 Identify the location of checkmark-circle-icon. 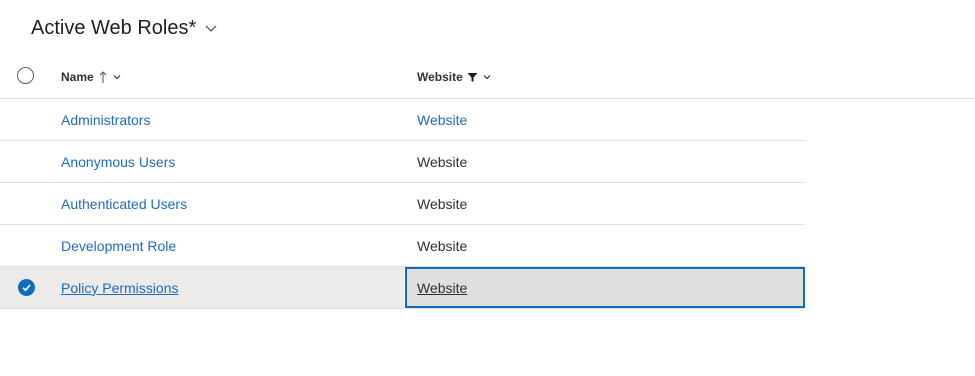
(26, 287).